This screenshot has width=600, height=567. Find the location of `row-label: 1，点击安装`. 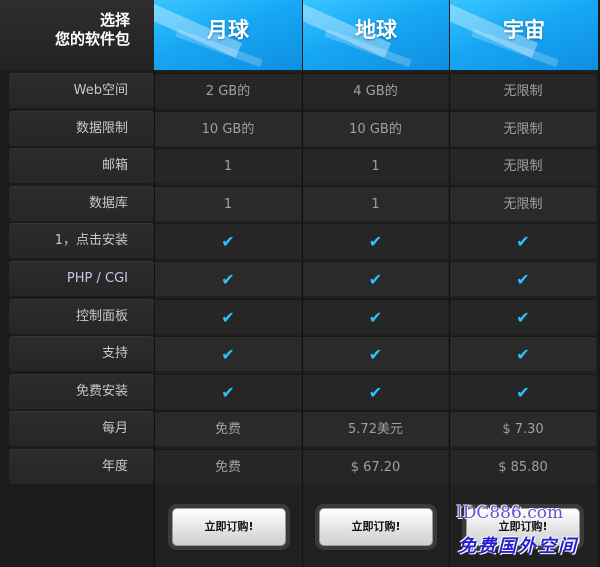

row-label: 1，点击安装 is located at coordinates (81, 240).